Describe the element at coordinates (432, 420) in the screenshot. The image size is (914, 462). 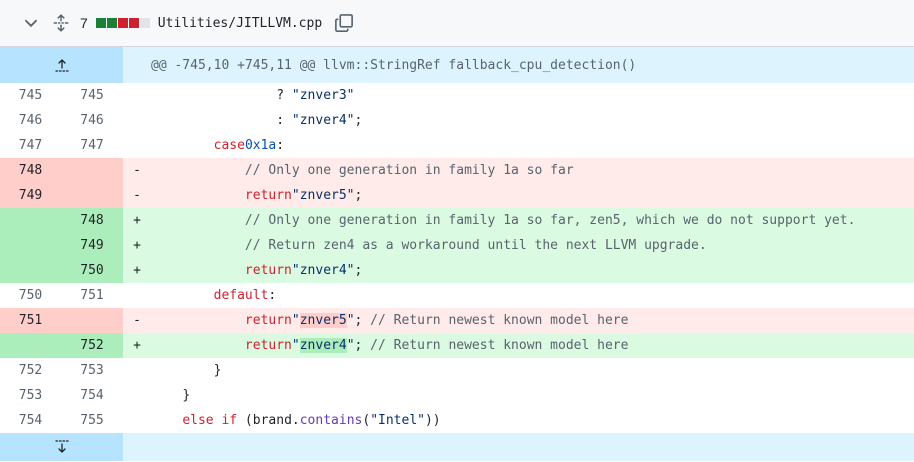
I see `code-token: ))` at that location.